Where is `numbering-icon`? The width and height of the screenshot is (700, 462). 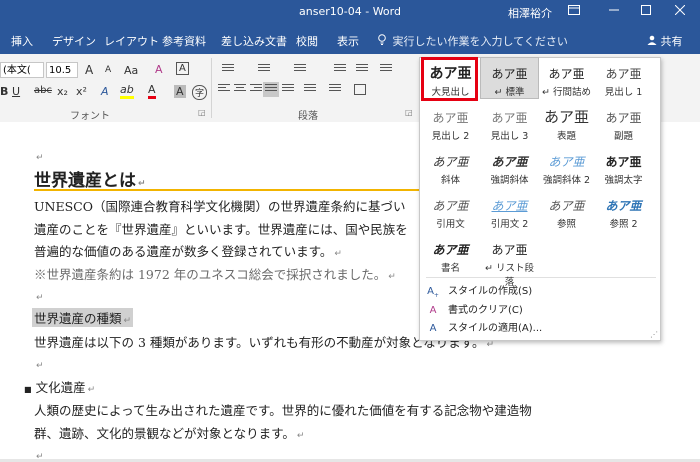
numbering-icon is located at coordinates (264, 69).